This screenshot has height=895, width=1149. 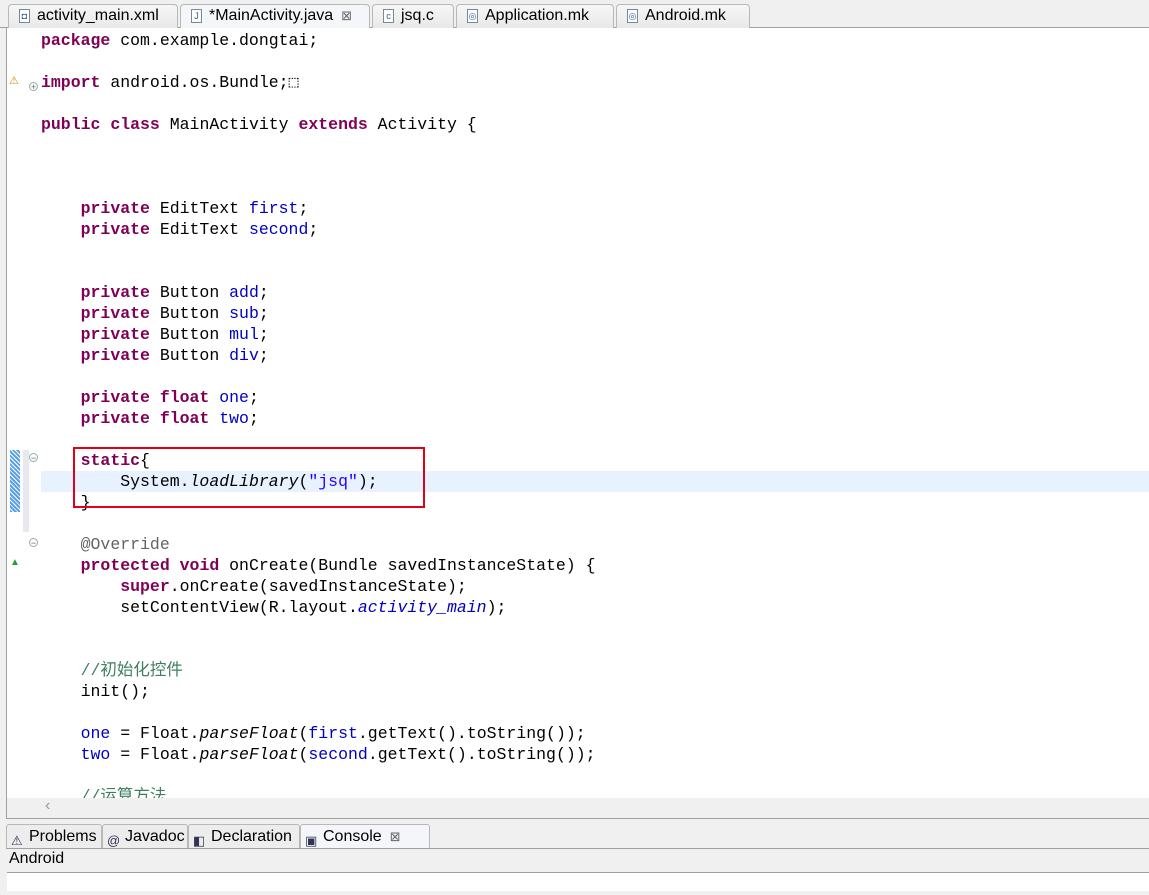 What do you see at coordinates (338, 754) in the screenshot?
I see `code-token: second` at bounding box center [338, 754].